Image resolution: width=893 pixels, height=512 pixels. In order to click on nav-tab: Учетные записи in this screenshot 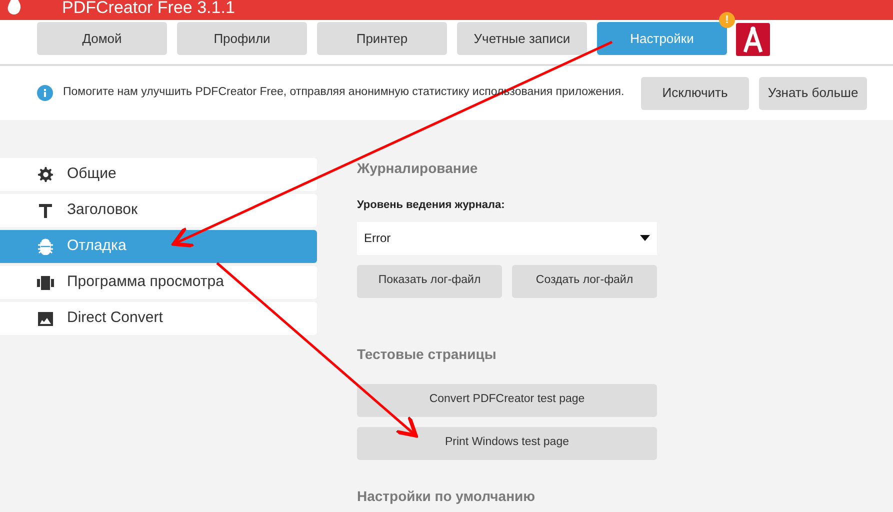, I will do `click(522, 38)`.